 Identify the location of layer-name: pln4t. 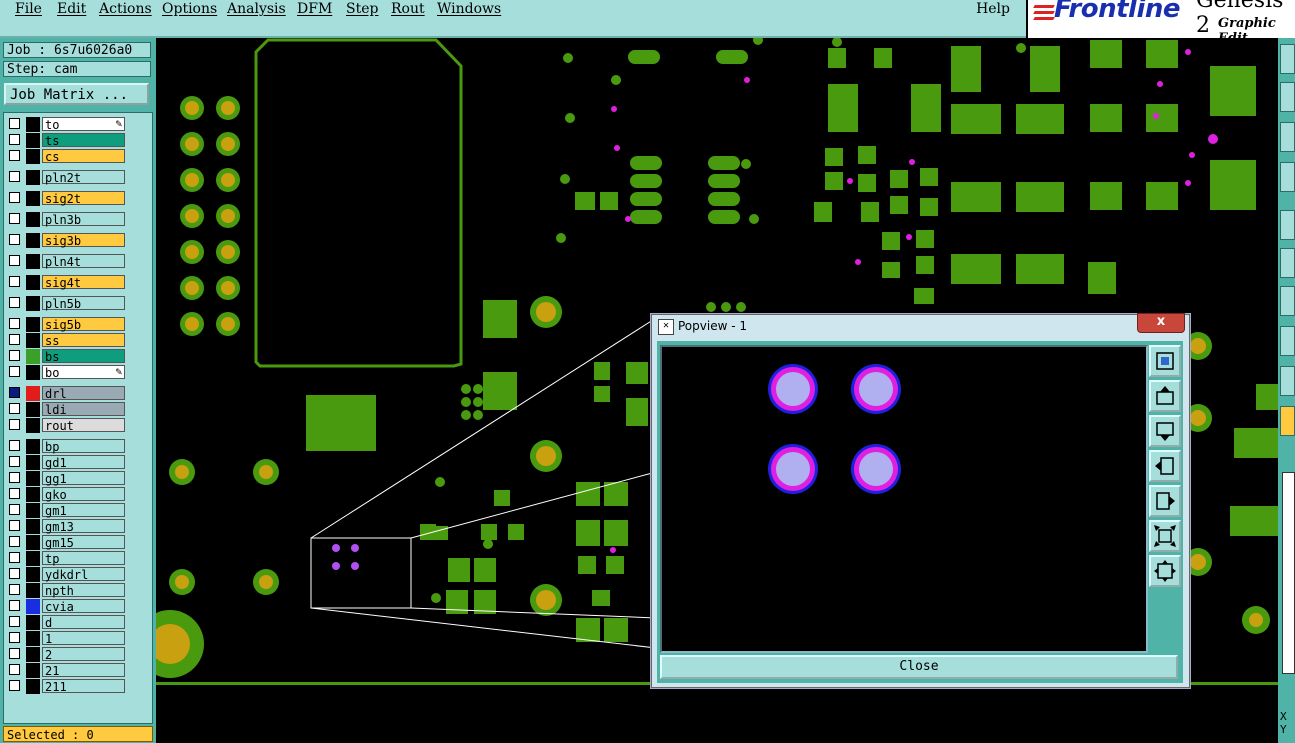
(83, 261).